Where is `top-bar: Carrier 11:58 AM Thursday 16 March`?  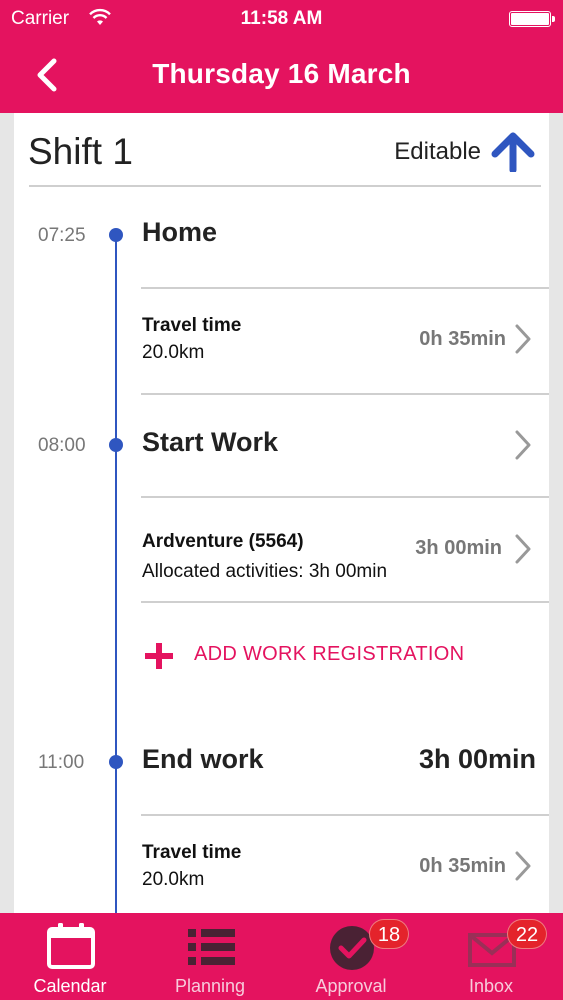
top-bar: Carrier 11:58 AM Thursday 16 March is located at coordinates (281, 56).